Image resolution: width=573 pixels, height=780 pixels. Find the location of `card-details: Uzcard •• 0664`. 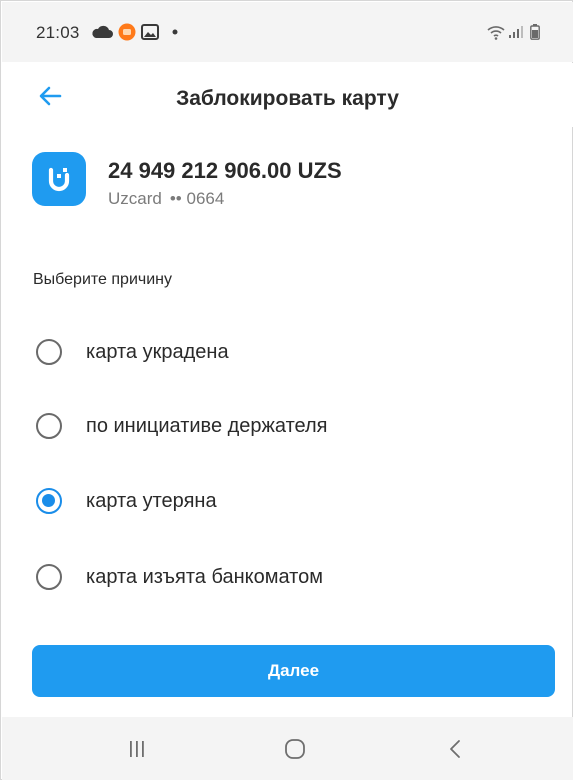

card-details: Uzcard •• 0664 is located at coordinates (166, 199).